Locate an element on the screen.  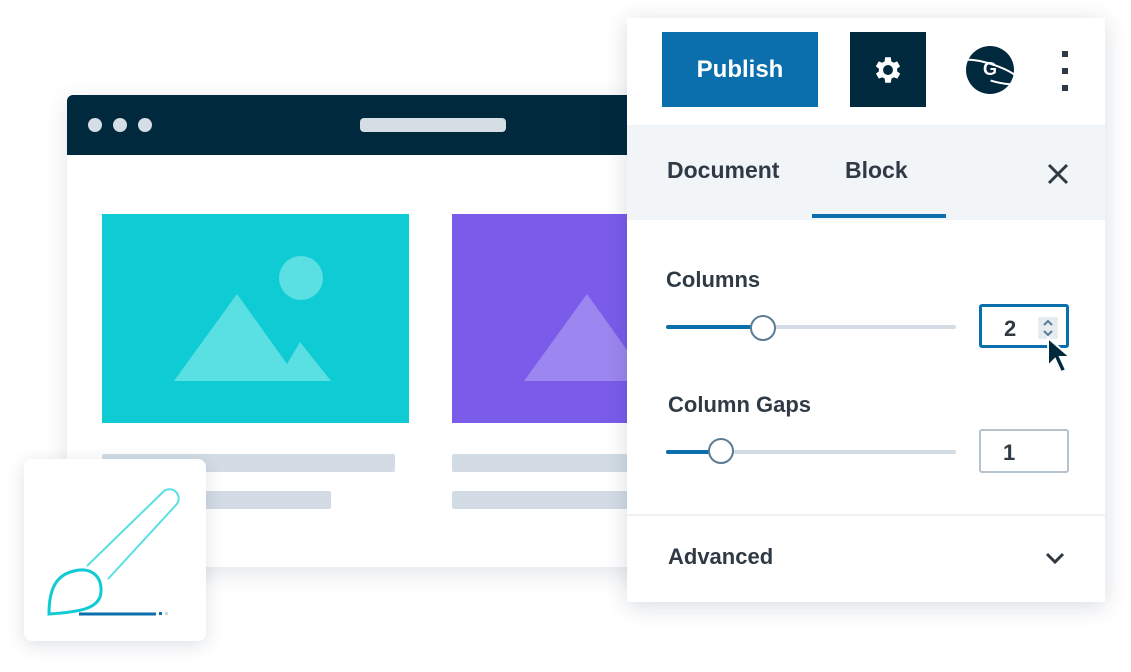
paintbrush-icon is located at coordinates (113, 552).